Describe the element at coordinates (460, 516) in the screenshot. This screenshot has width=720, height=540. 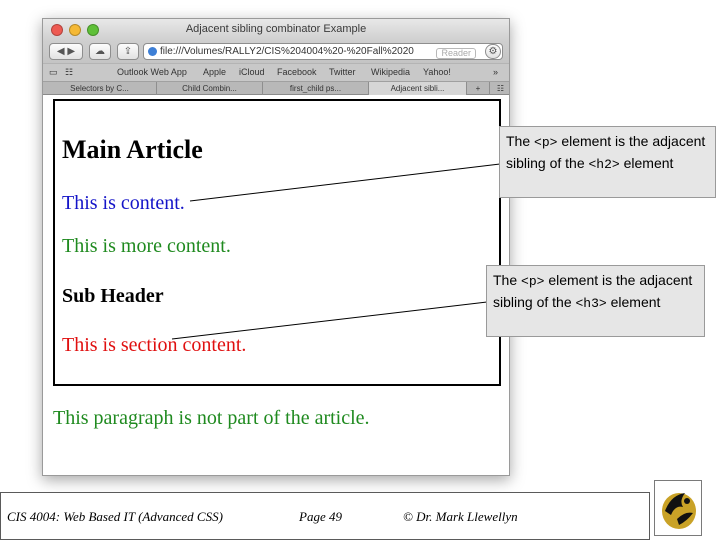
I see `author-credit: © Dr. Mark Llewellyn` at that location.